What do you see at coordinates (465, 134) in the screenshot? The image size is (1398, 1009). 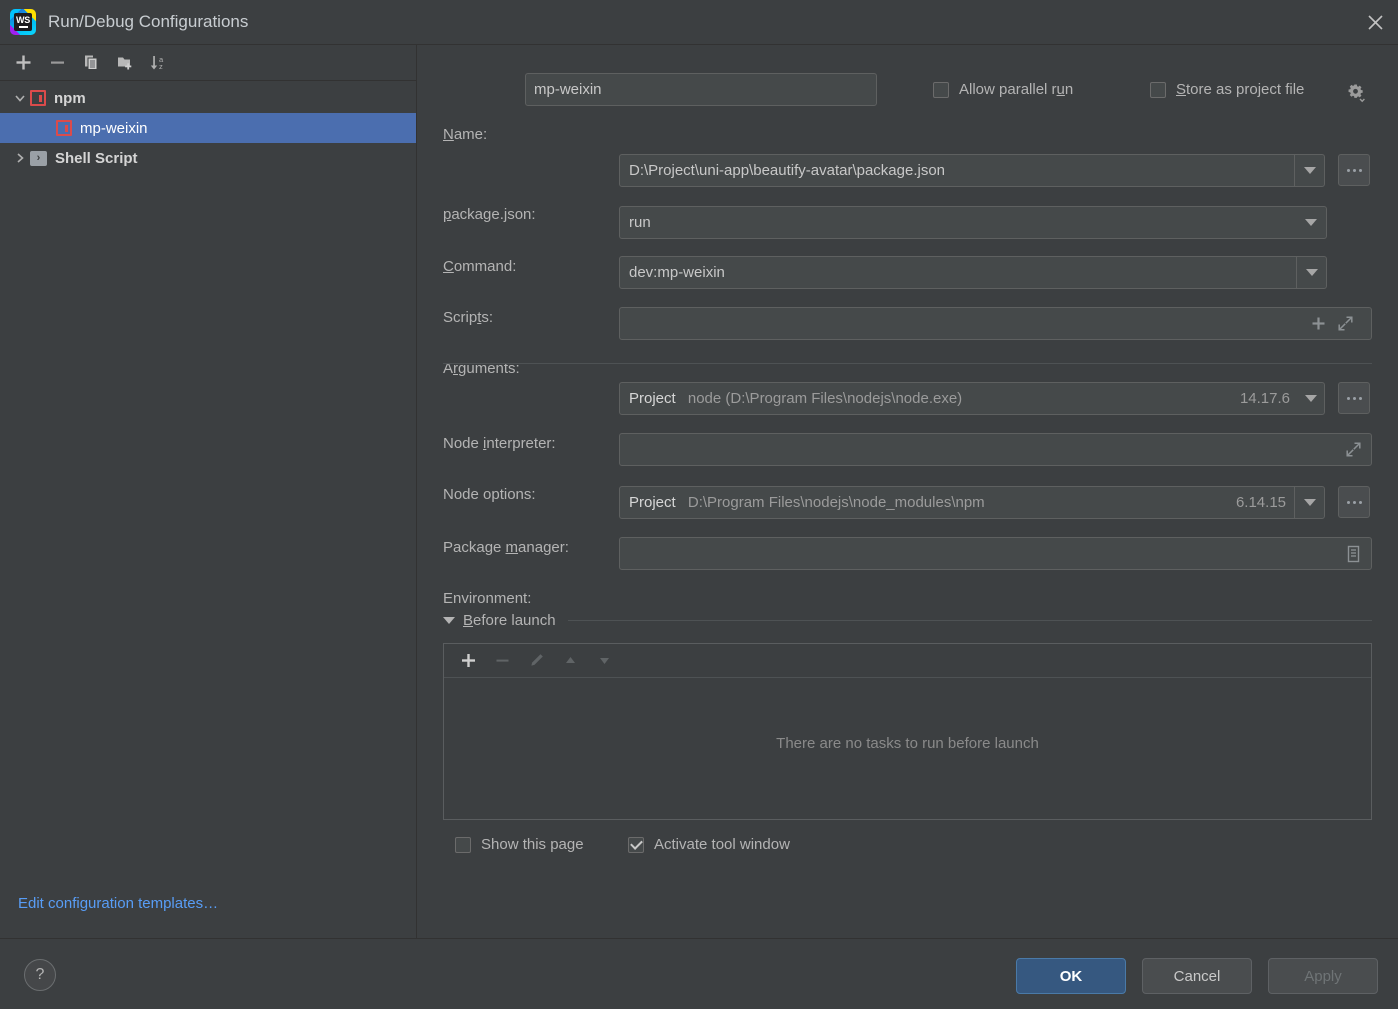 I see `name-label: Name:` at bounding box center [465, 134].